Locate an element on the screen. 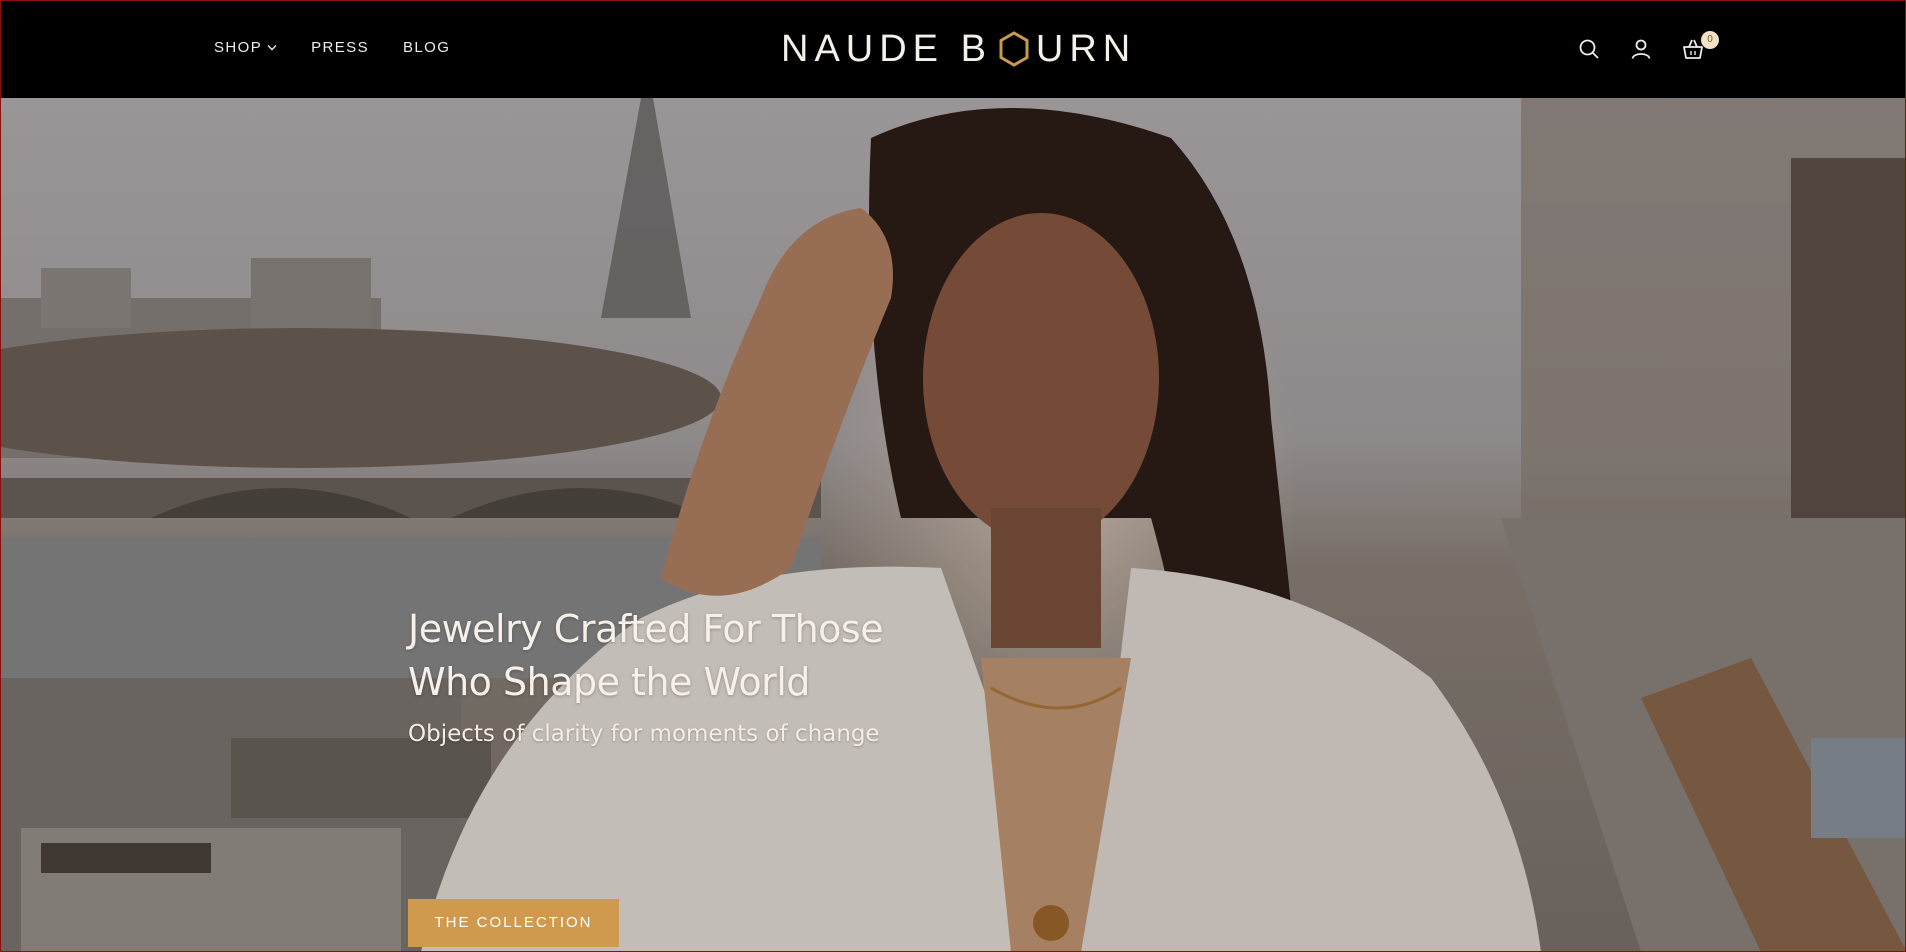 The width and height of the screenshot is (1906, 952). chevron-down-icon is located at coordinates (272, 48).